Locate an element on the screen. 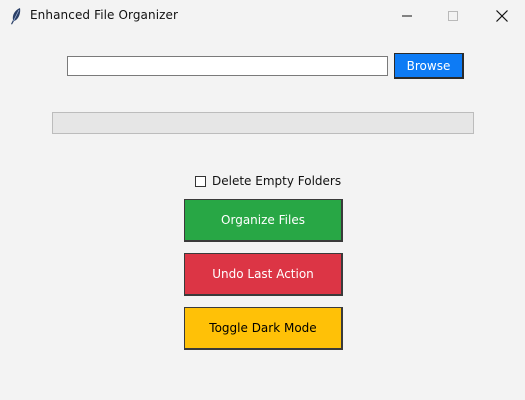 The image size is (525, 400). browse-button-label: Browse is located at coordinates (428, 65).